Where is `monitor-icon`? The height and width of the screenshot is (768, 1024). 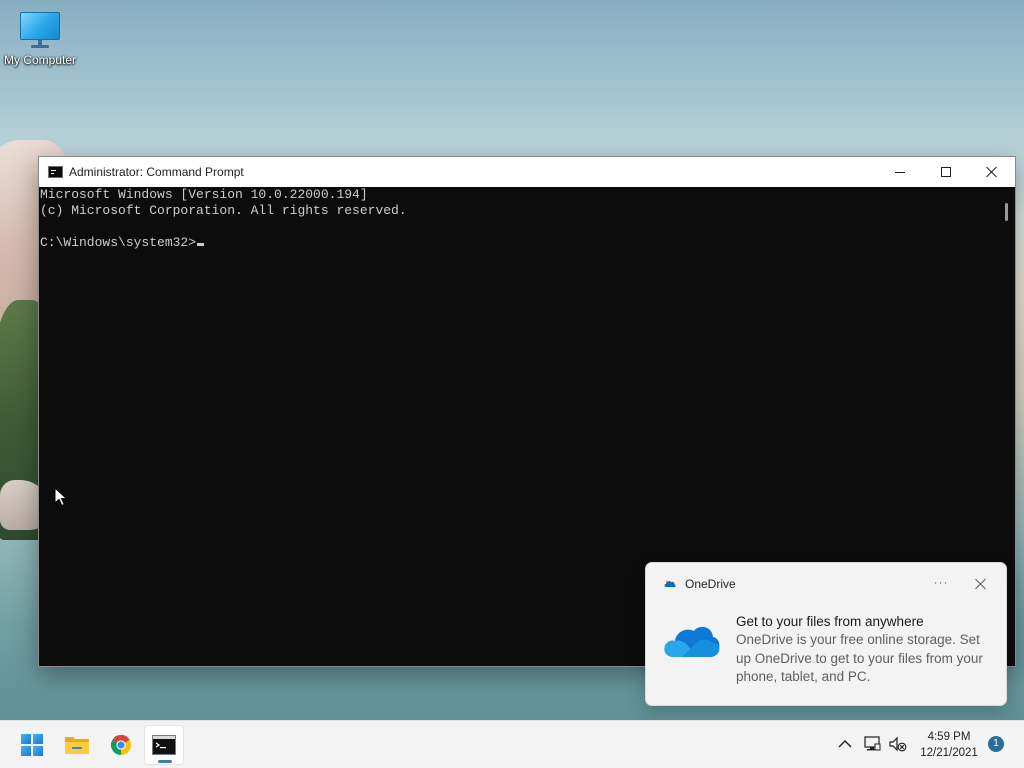
monitor-icon is located at coordinates (40, 30).